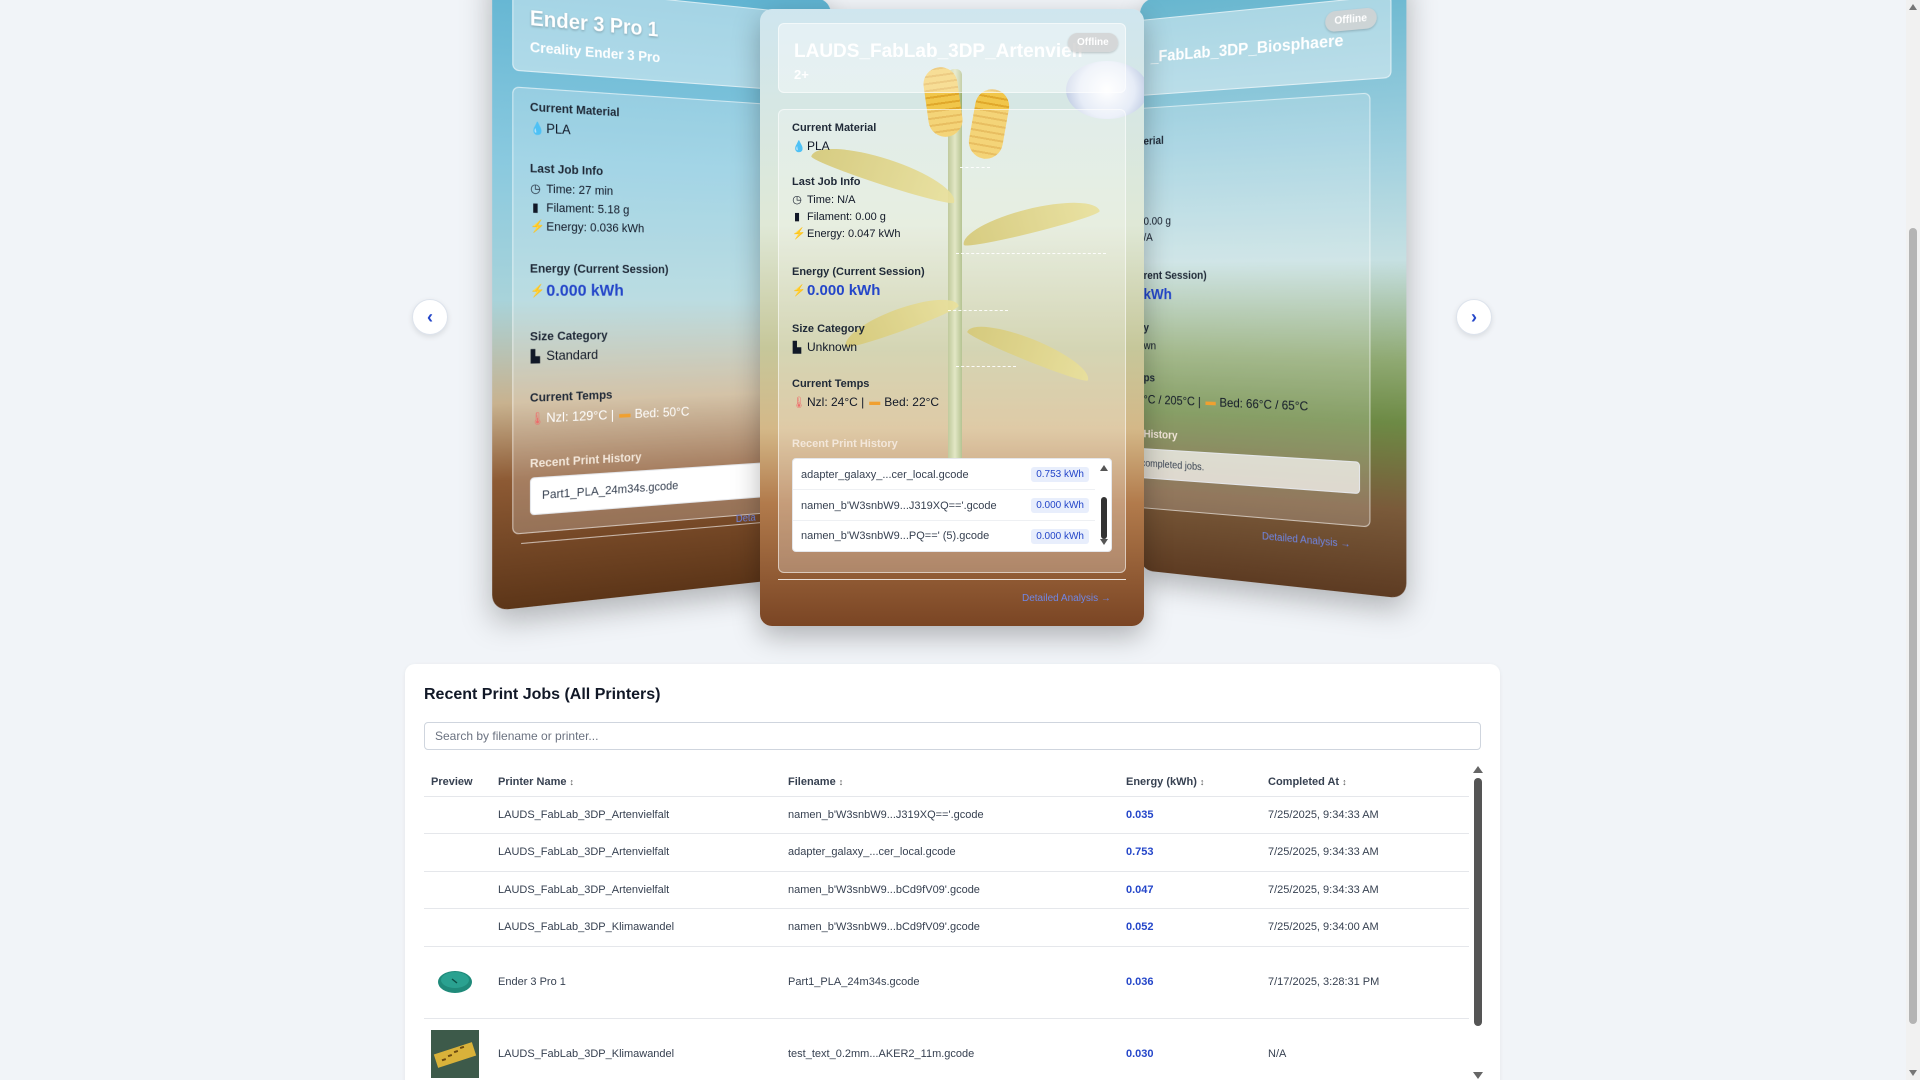 The width and height of the screenshot is (1920, 1080). What do you see at coordinates (1365, 927) in the screenshot?
I see `completed-cell: 7/25/2025, 9:34:00 AM` at bounding box center [1365, 927].